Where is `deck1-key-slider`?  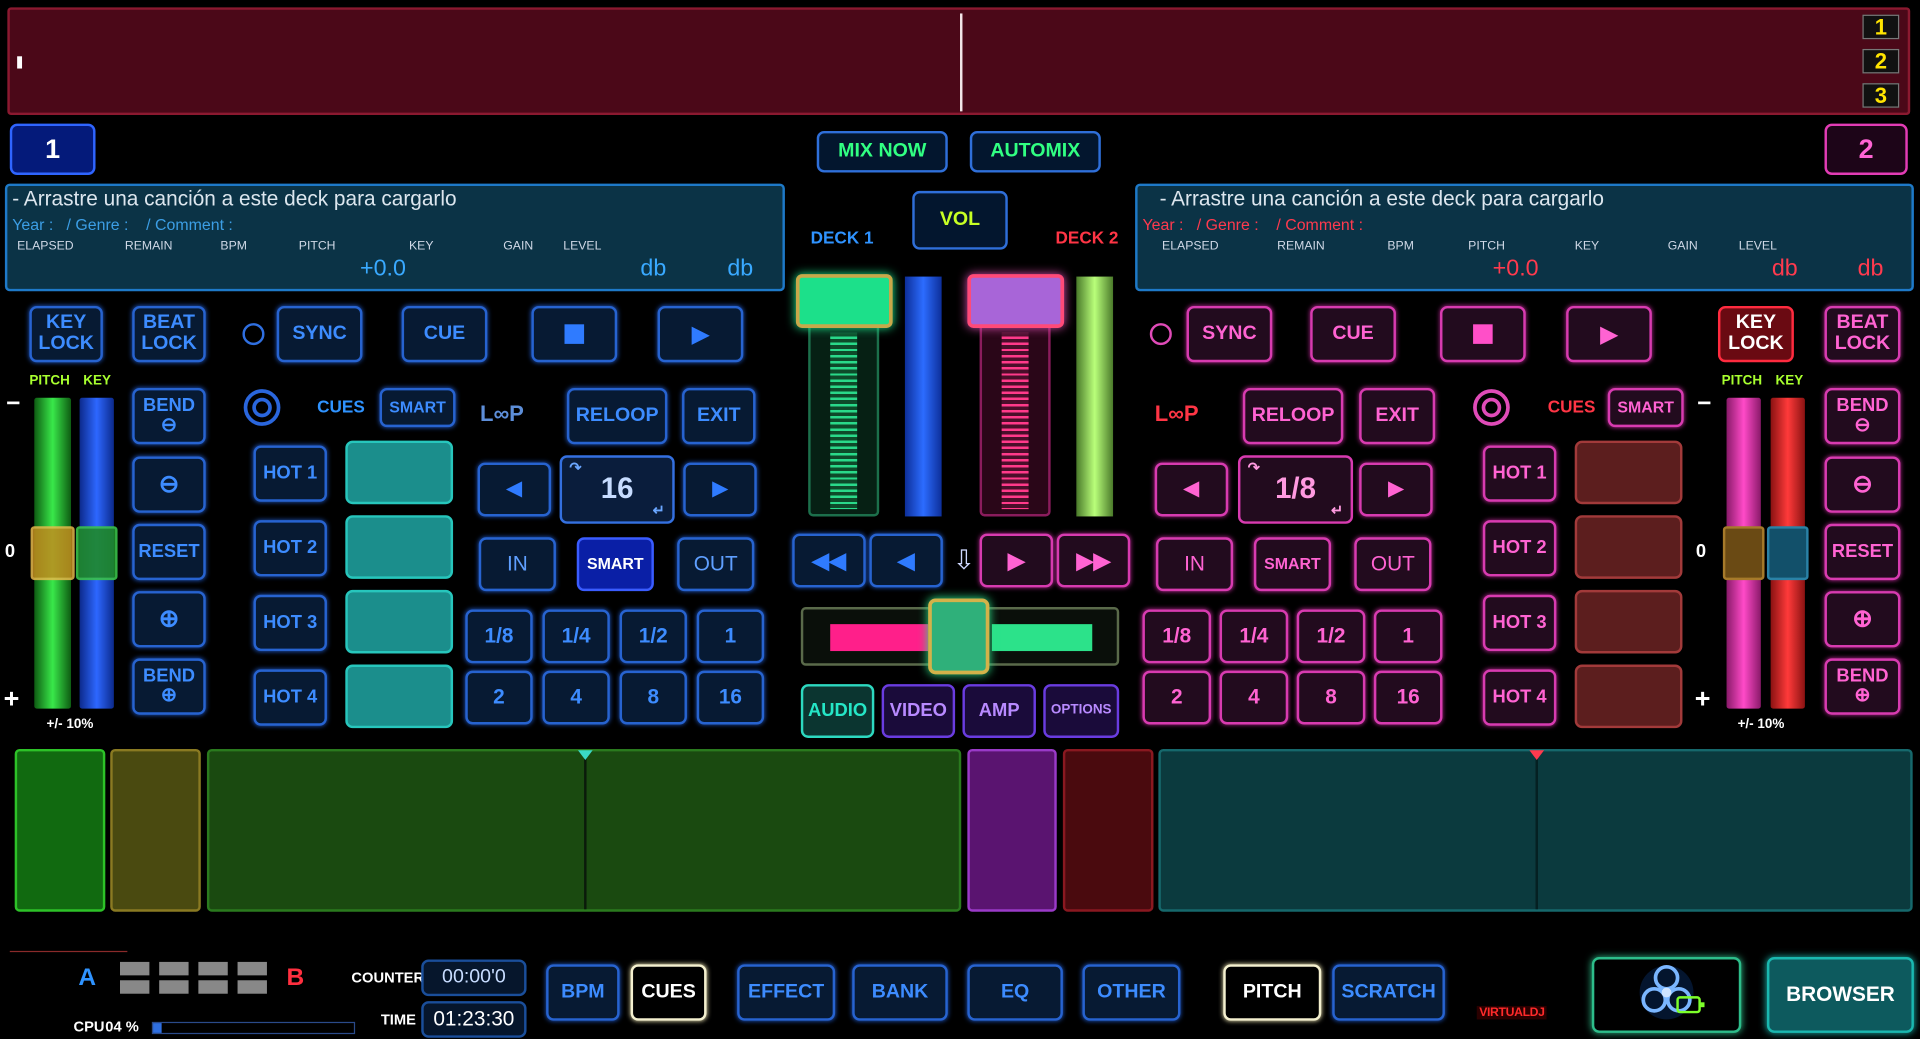 deck1-key-slider is located at coordinates (96, 553).